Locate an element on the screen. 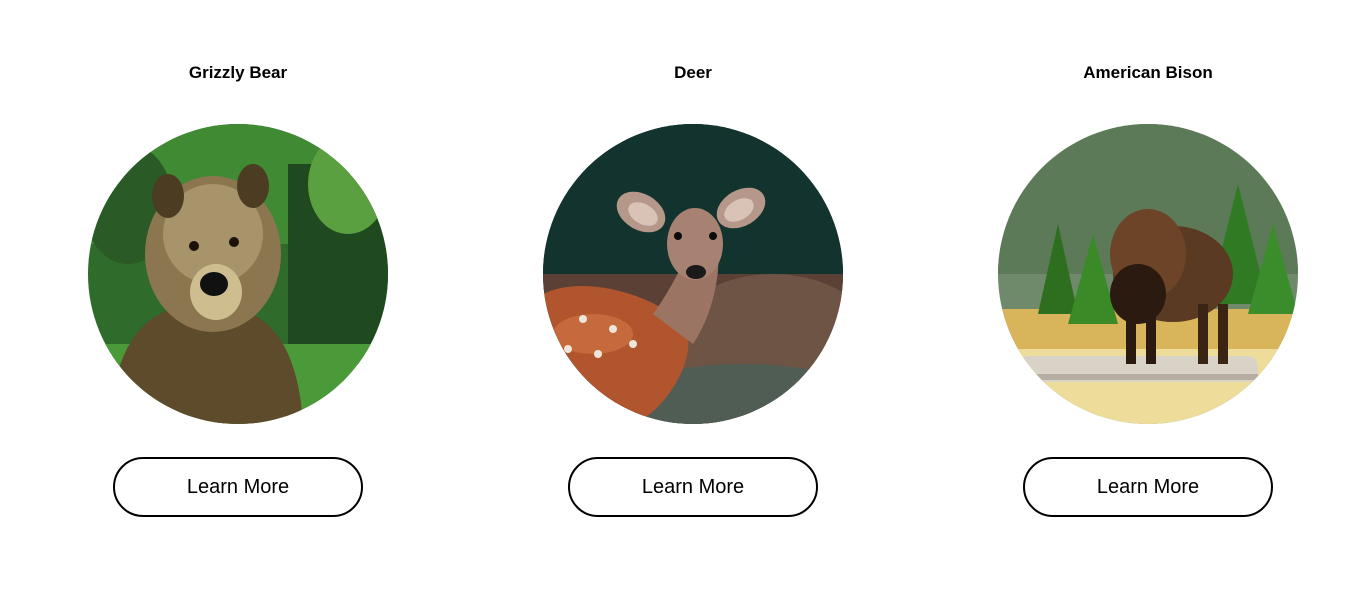 The height and width of the screenshot is (591, 1366). deer-photo is located at coordinates (693, 274).